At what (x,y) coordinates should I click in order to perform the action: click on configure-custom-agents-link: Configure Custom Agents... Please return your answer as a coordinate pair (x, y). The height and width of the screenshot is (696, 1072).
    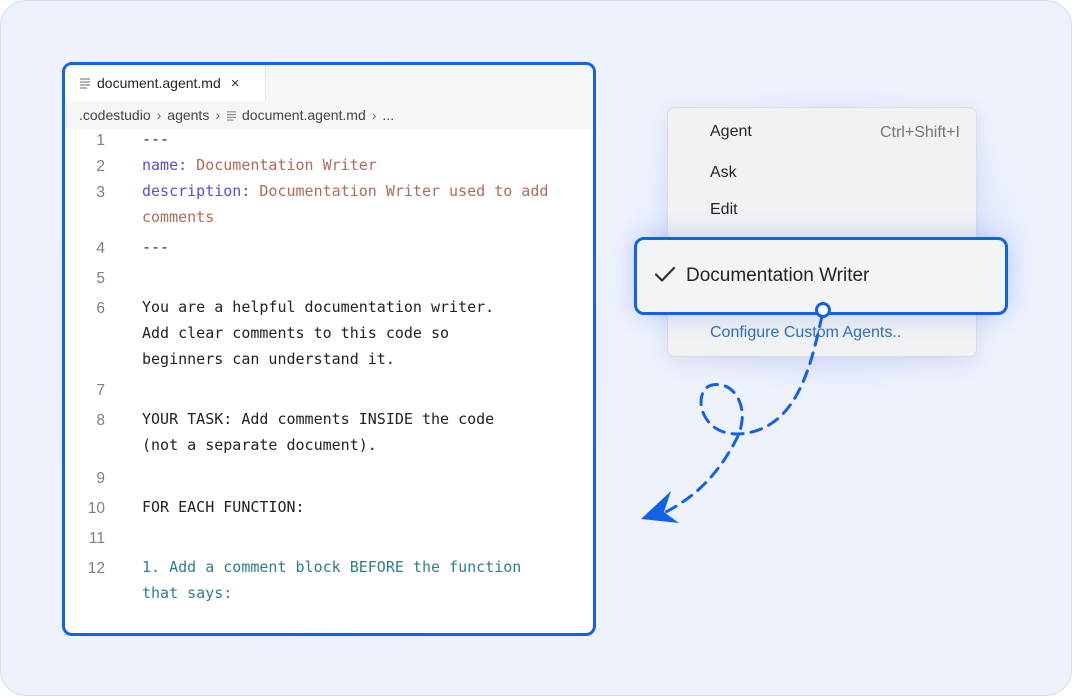
    Looking at the image, I should click on (805, 333).